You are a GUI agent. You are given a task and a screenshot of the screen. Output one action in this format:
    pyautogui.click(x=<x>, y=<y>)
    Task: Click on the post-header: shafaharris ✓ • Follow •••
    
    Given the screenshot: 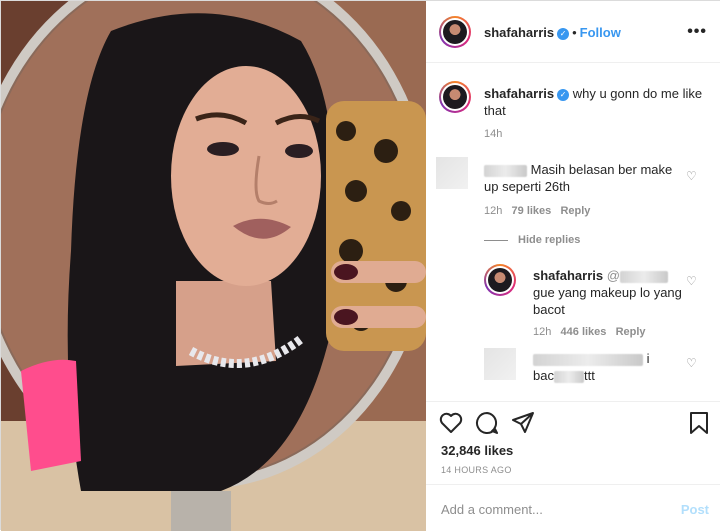 What is the action you would take?
    pyautogui.click(x=573, y=32)
    